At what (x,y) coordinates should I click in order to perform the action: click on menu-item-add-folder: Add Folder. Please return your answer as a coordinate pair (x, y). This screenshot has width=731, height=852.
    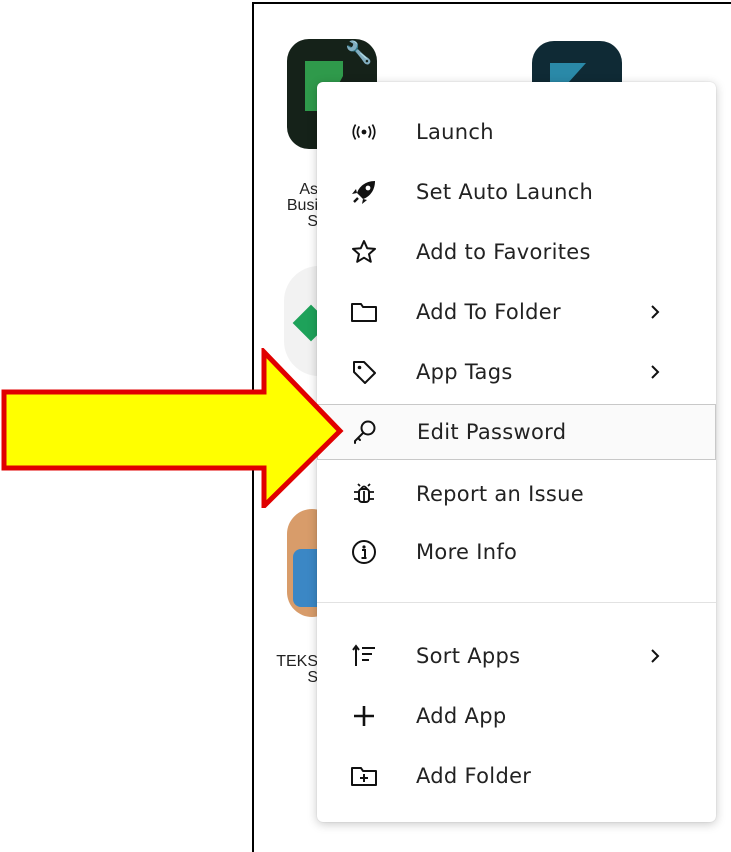
    Looking at the image, I should click on (516, 776).